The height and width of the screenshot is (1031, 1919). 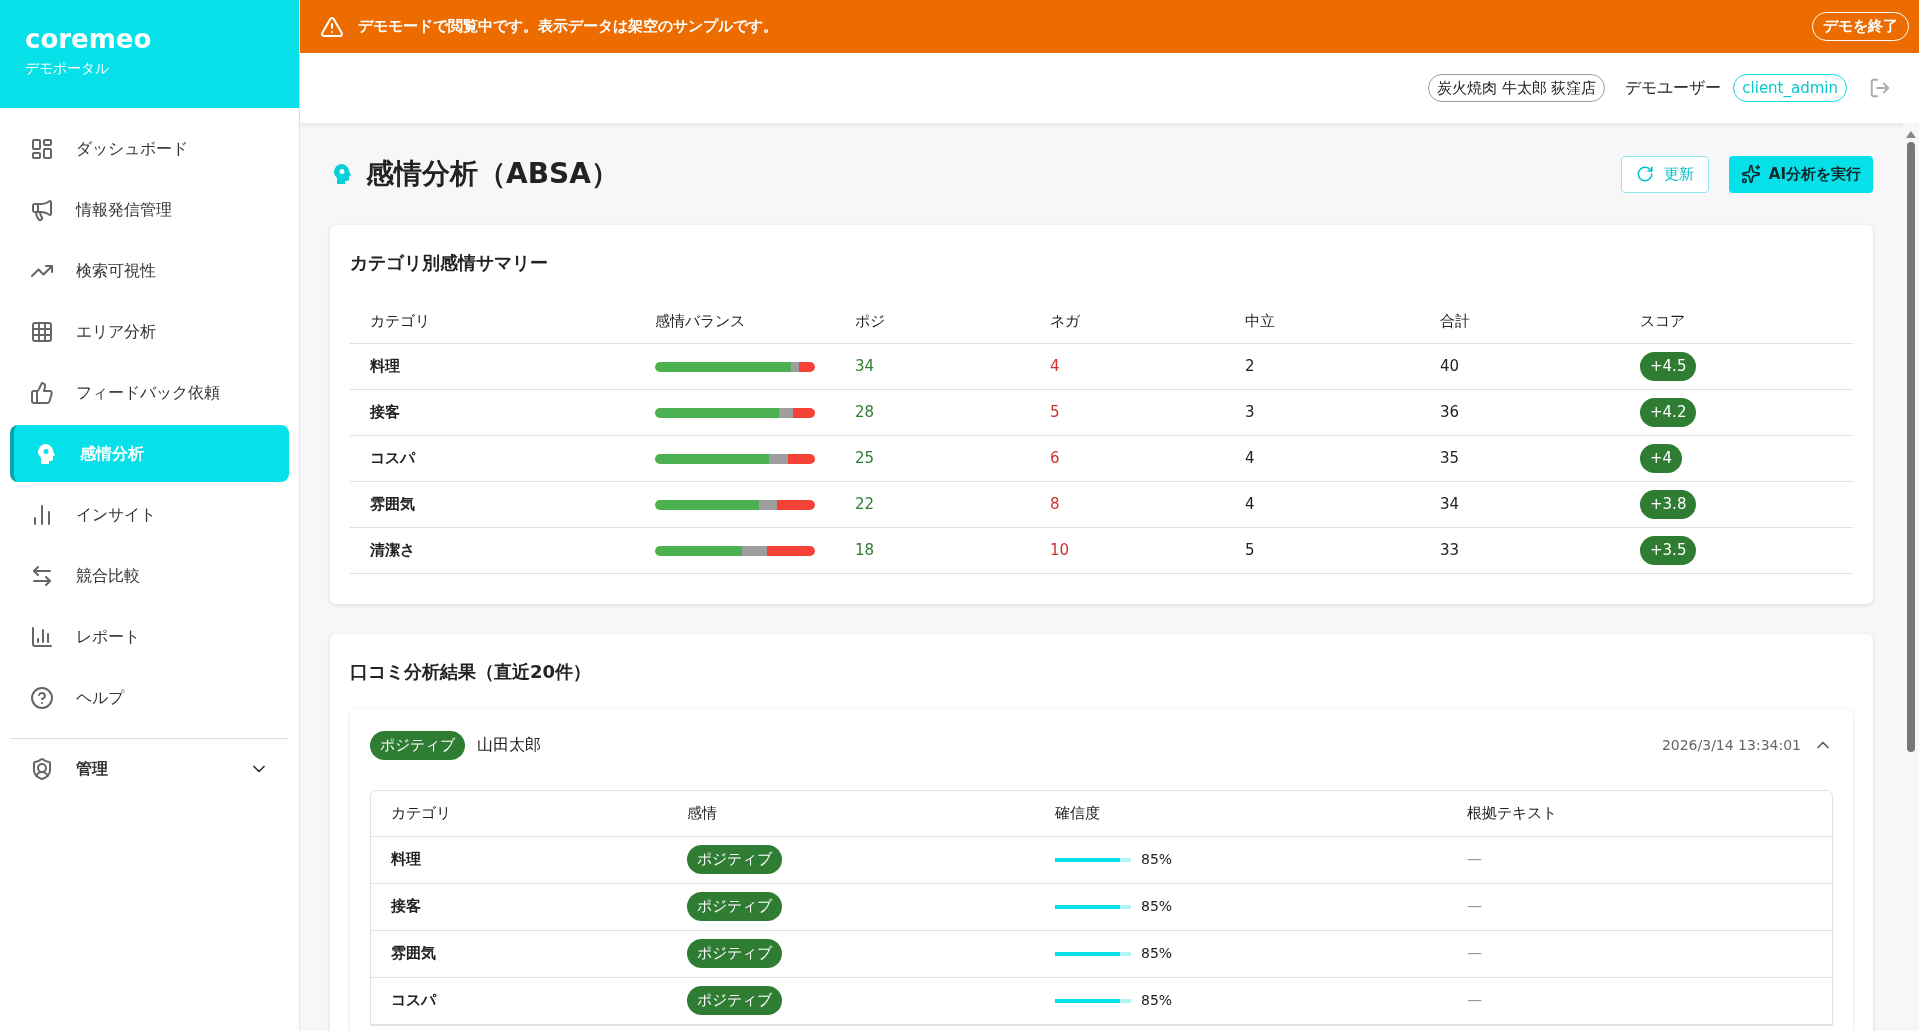 What do you see at coordinates (493, 174) in the screenshot?
I see `page-title: 感情分析（ABSA）` at bounding box center [493, 174].